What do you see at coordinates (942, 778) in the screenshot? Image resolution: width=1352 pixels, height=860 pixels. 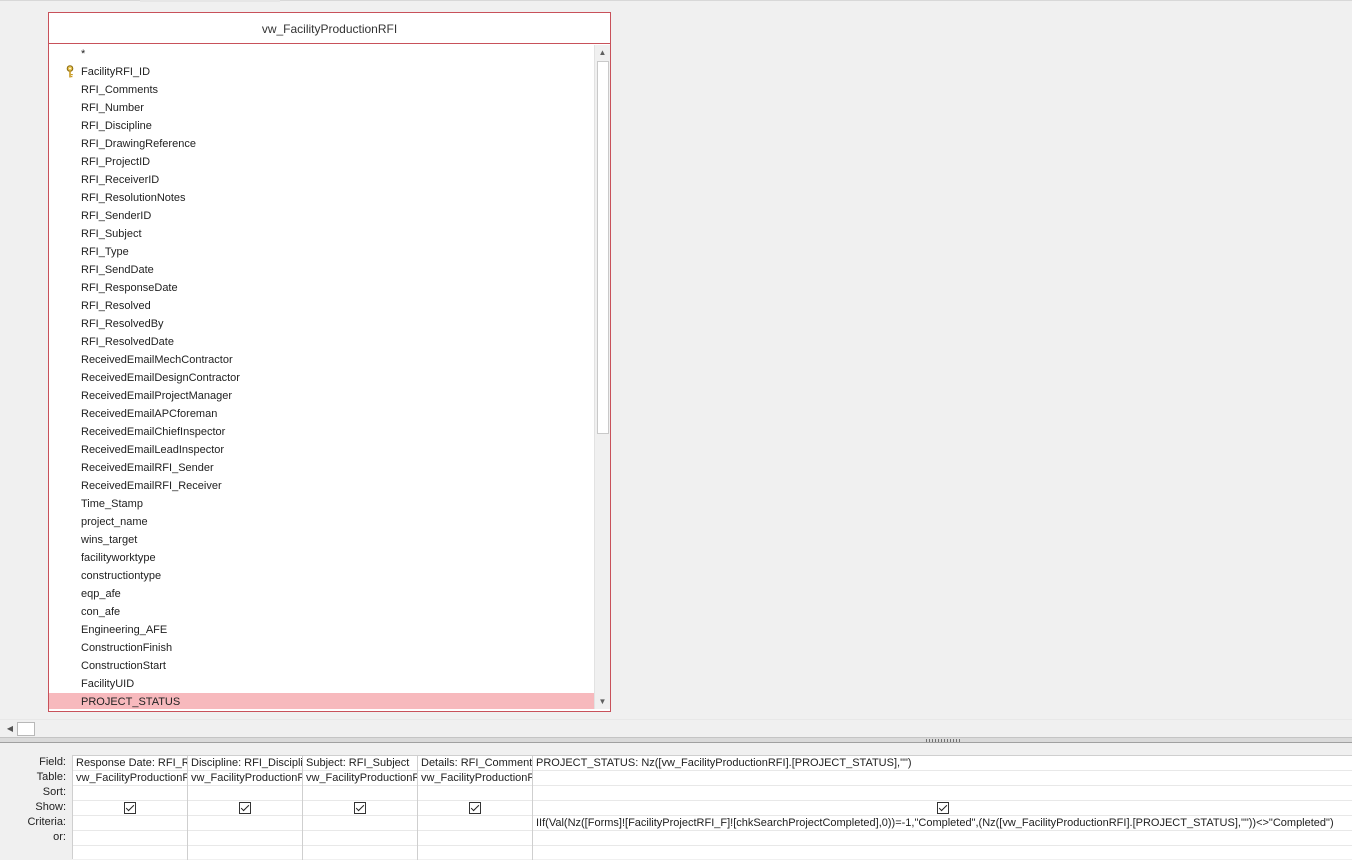 I see `table-cell` at bounding box center [942, 778].